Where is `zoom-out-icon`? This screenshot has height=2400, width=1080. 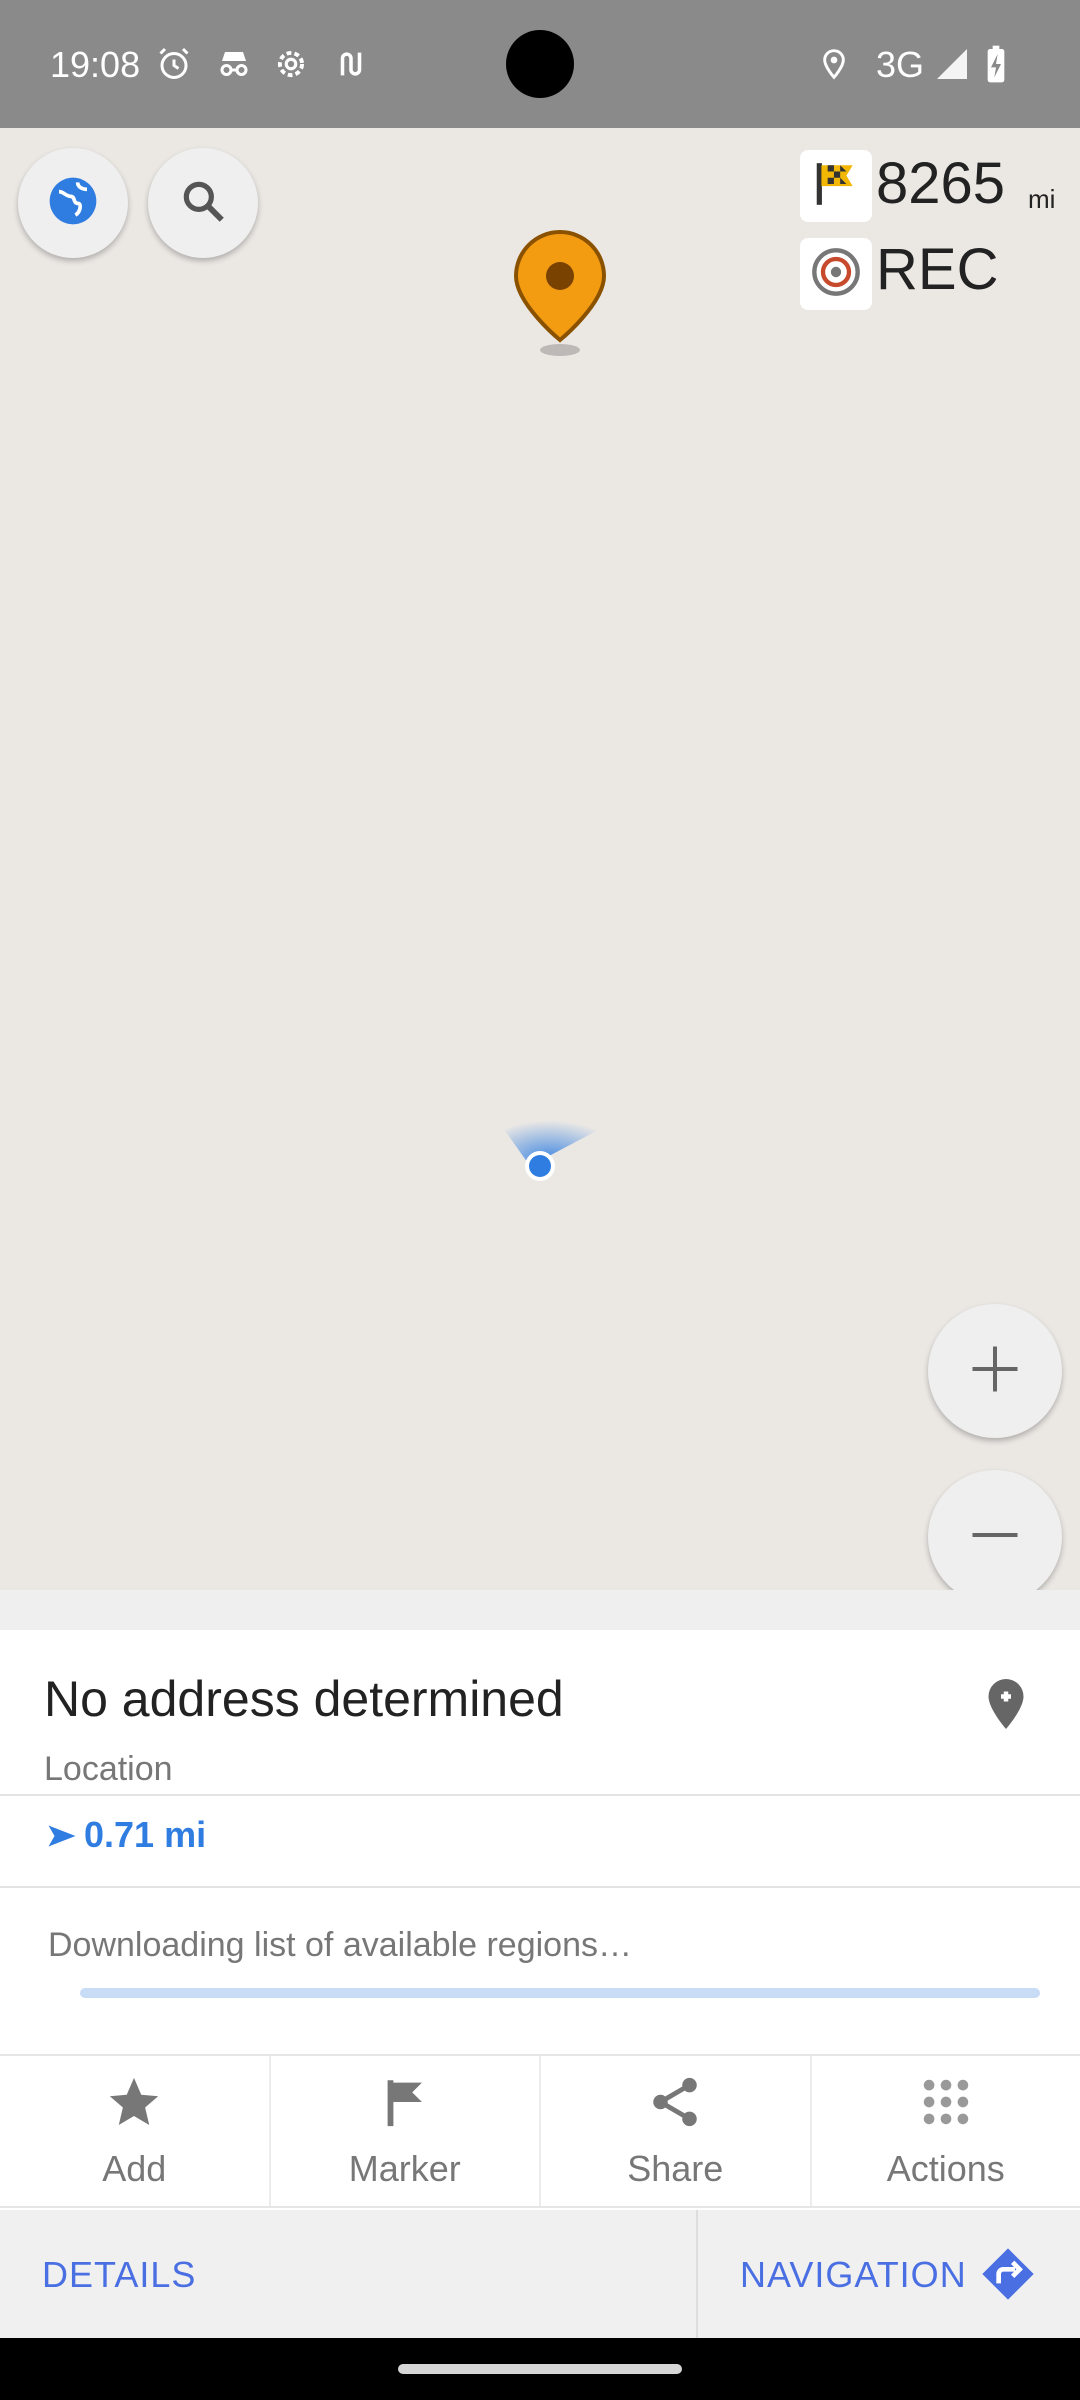 zoom-out-icon is located at coordinates (995, 1537).